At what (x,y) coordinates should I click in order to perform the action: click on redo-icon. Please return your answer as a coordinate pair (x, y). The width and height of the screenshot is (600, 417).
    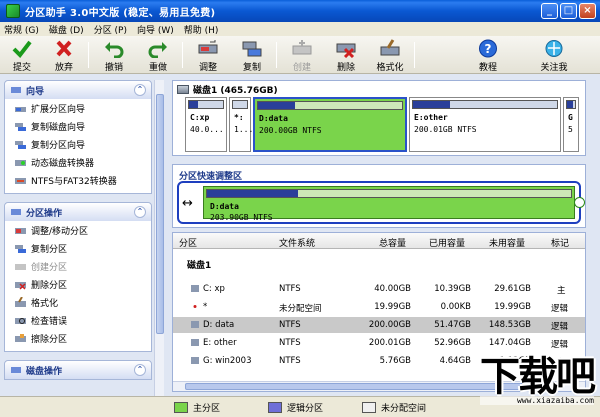
    Looking at the image, I should click on (157, 50).